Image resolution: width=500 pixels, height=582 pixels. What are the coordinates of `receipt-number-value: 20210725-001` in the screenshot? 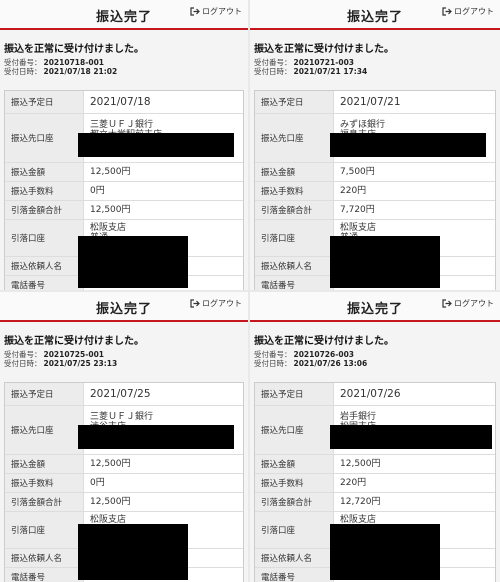 It's located at (74, 354).